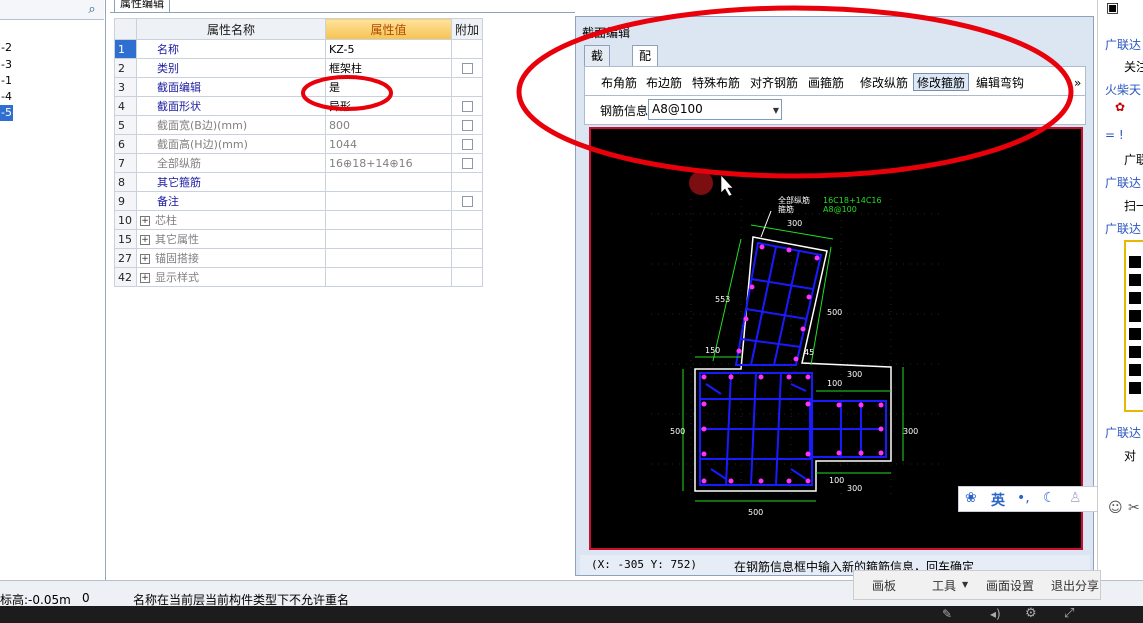 The width and height of the screenshot is (1143, 623). What do you see at coordinates (299, 239) in the screenshot?
I see `table-row: 15 + 其它属性` at bounding box center [299, 239].